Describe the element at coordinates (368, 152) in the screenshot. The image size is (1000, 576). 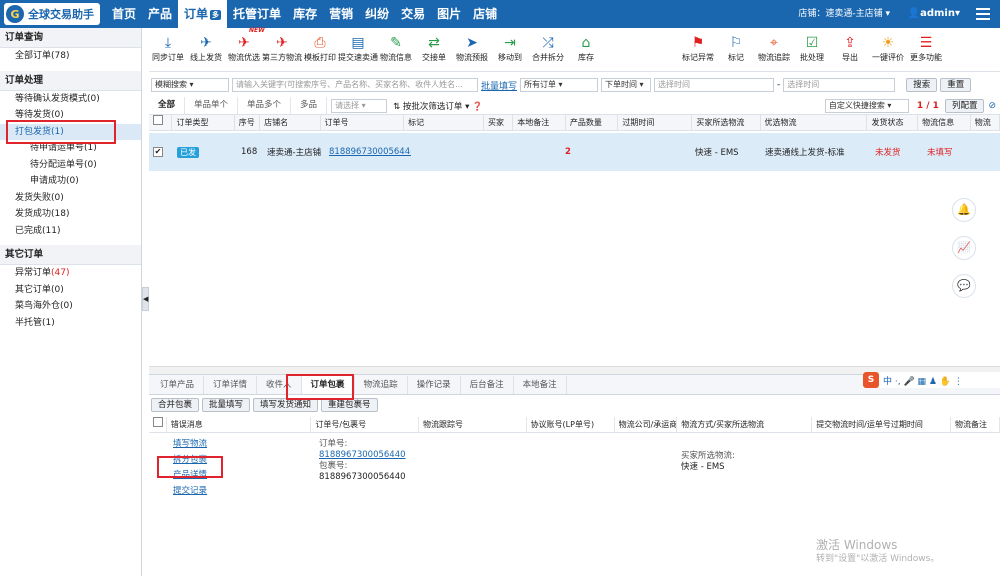
I see `order-number-link: 818896730005644(` at that location.